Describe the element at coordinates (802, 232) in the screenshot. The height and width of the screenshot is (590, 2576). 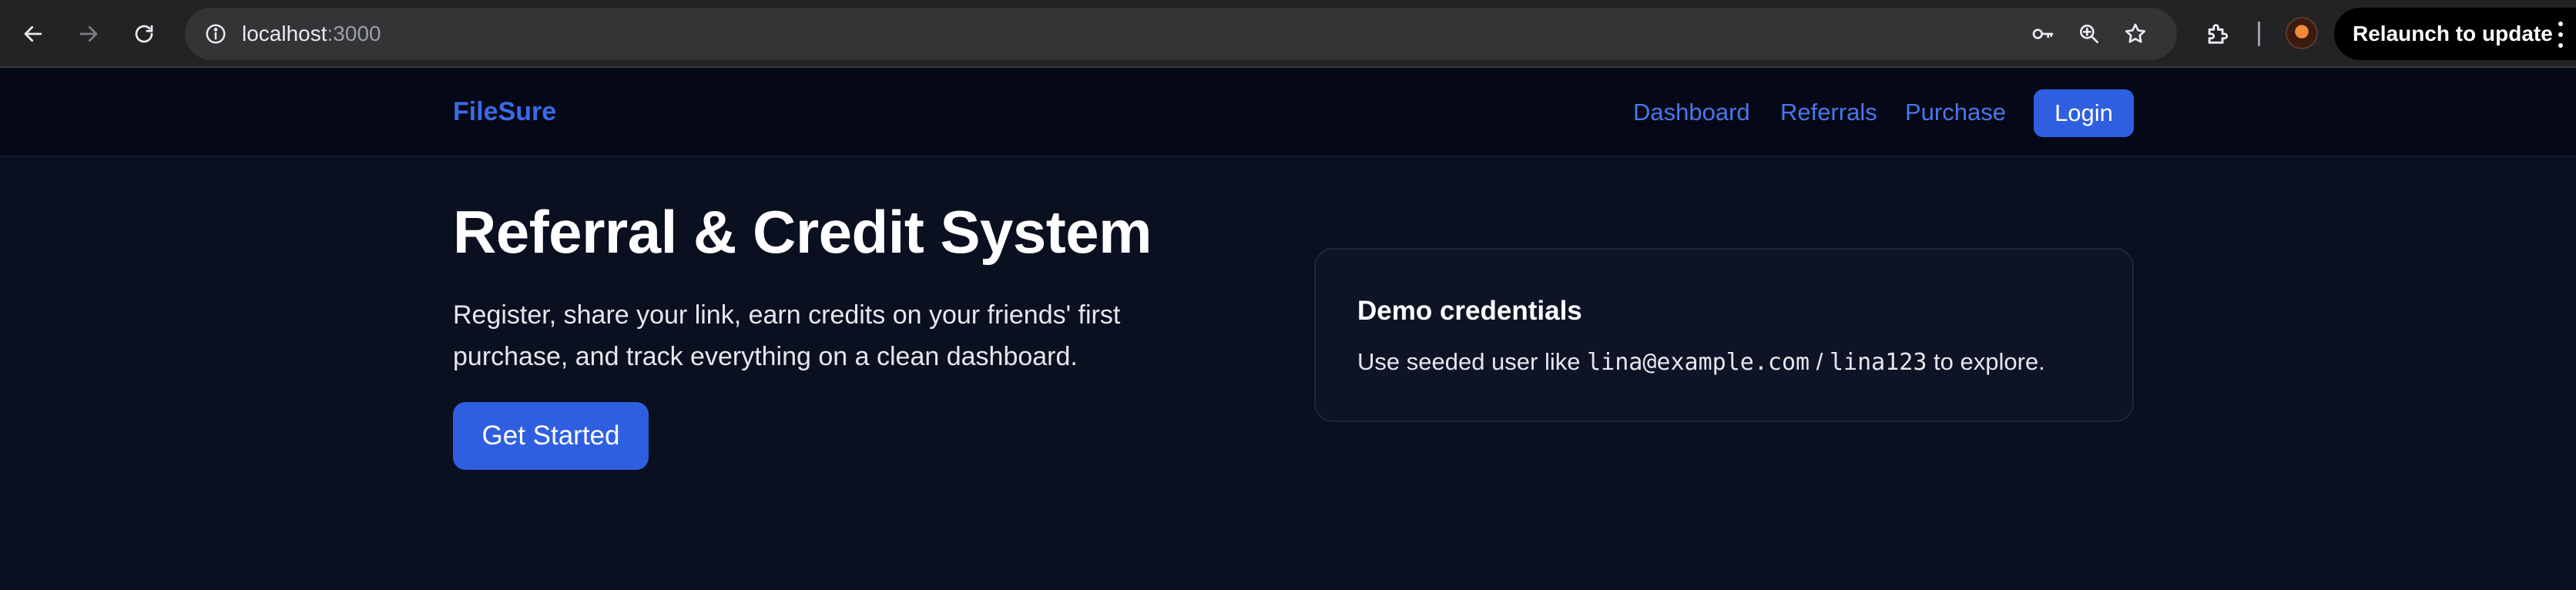
I see `page-title: Referral & Credit System` at that location.